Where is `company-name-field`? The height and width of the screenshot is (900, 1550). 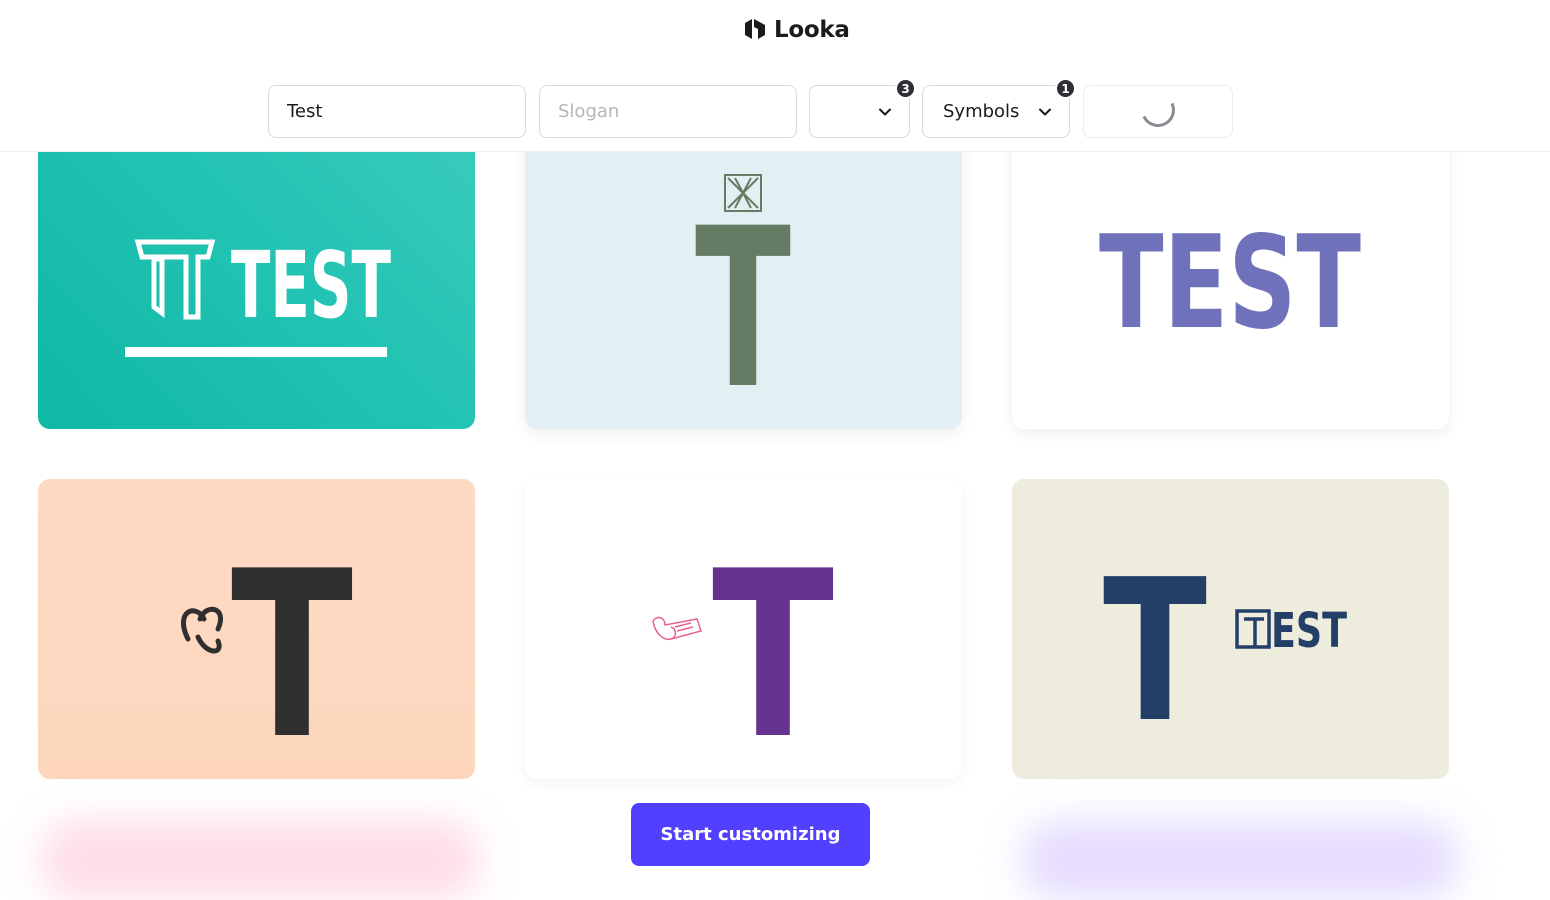
company-name-field is located at coordinates (397, 111).